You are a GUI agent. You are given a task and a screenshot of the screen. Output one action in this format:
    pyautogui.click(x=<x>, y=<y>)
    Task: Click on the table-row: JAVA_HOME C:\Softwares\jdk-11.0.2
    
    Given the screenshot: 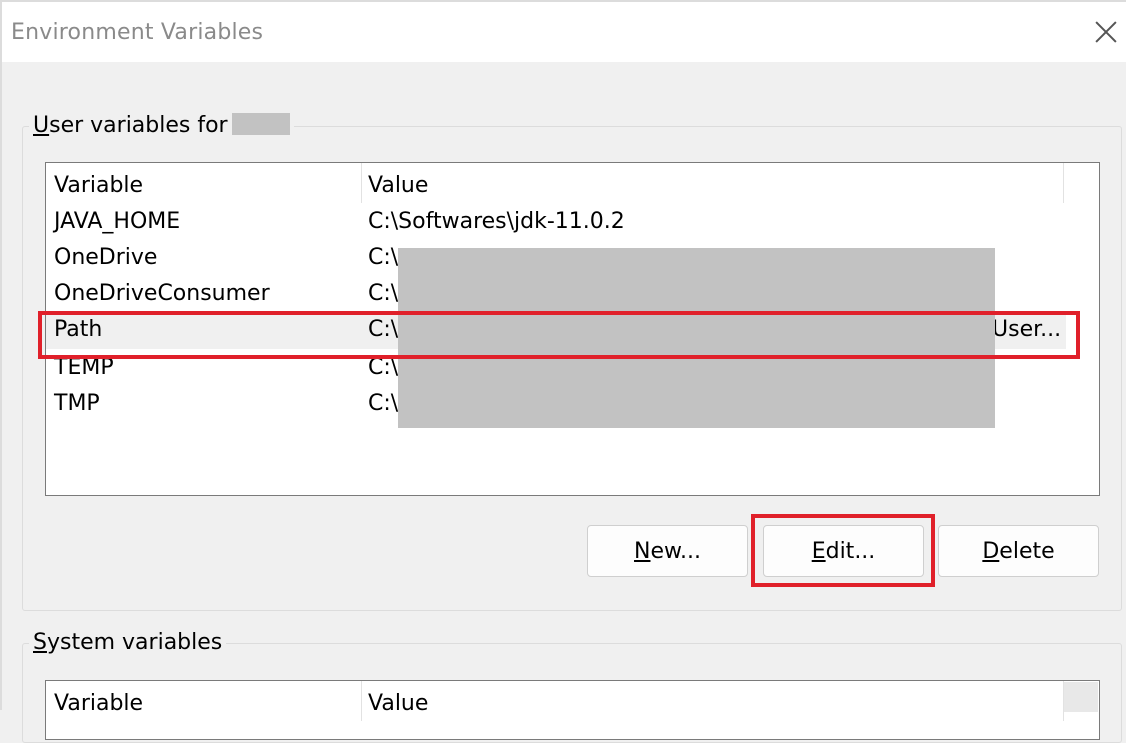 What is the action you would take?
    pyautogui.click(x=556, y=223)
    